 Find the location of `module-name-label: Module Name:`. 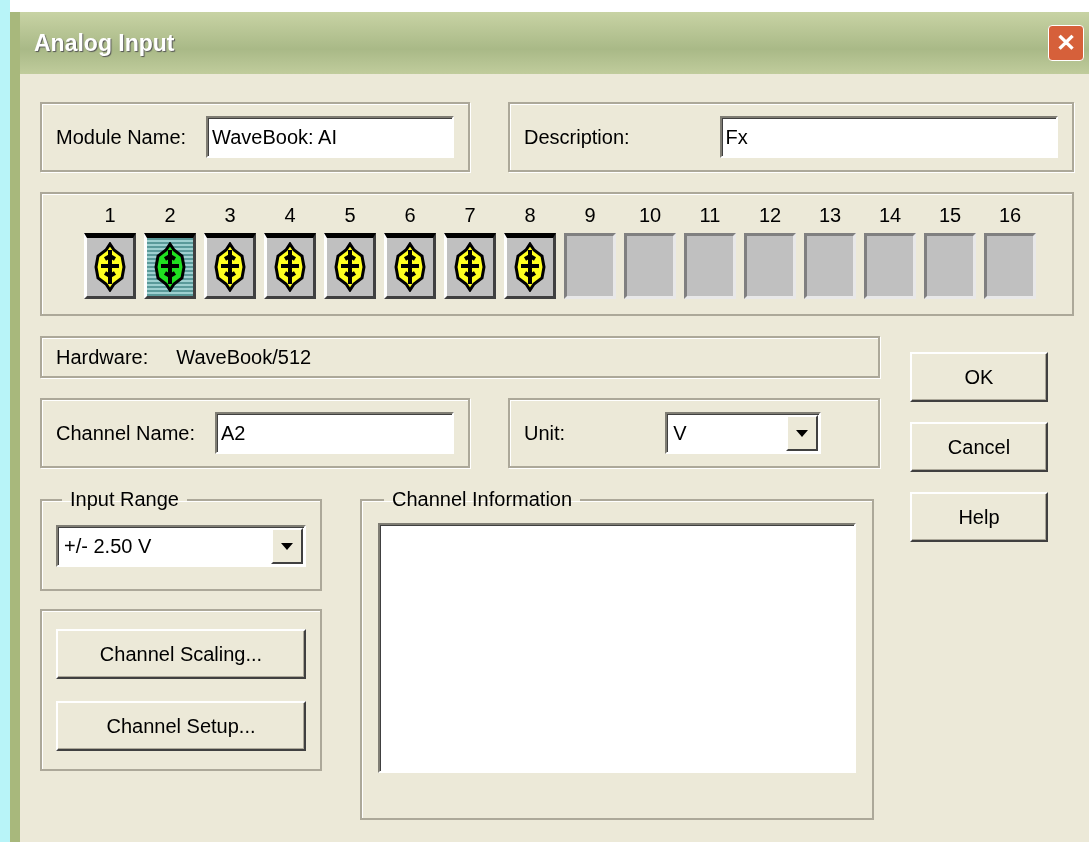

module-name-label: Module Name: is located at coordinates (121, 137).